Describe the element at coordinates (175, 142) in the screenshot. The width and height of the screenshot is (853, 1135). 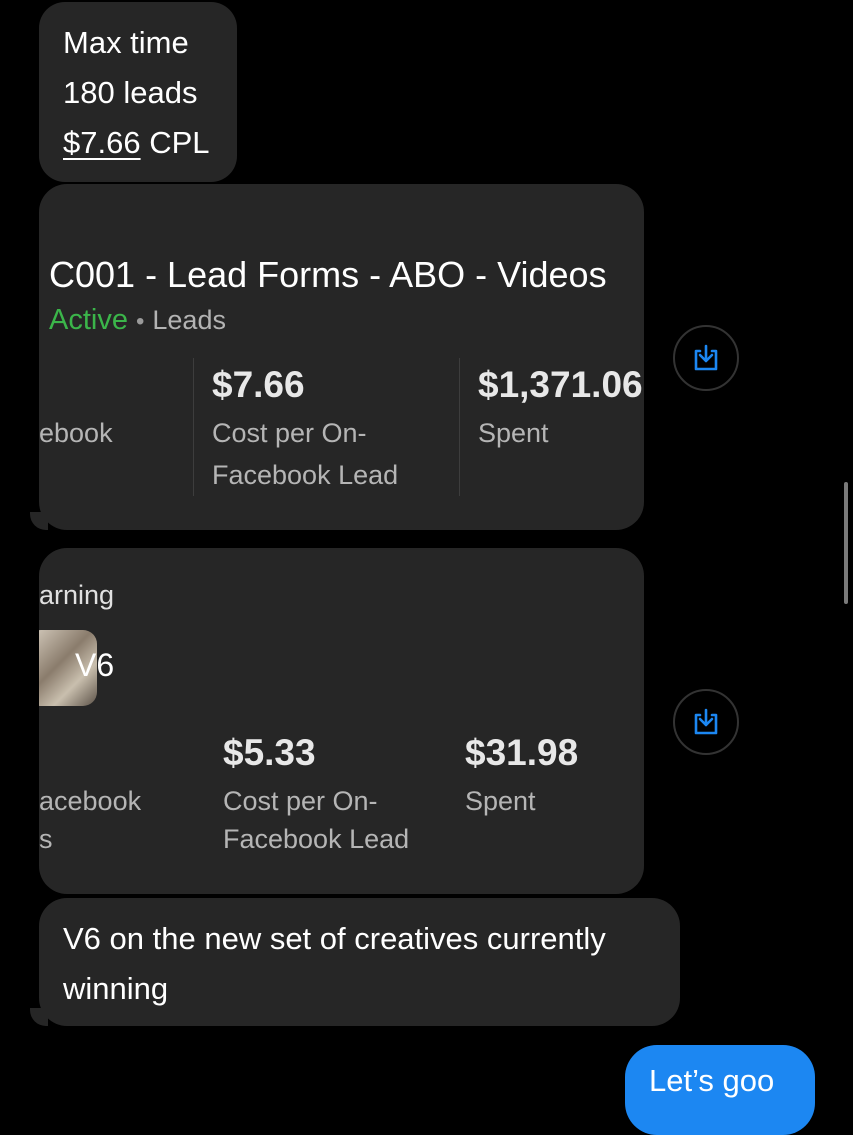
I see `cpl-suffix: CPL` at that location.